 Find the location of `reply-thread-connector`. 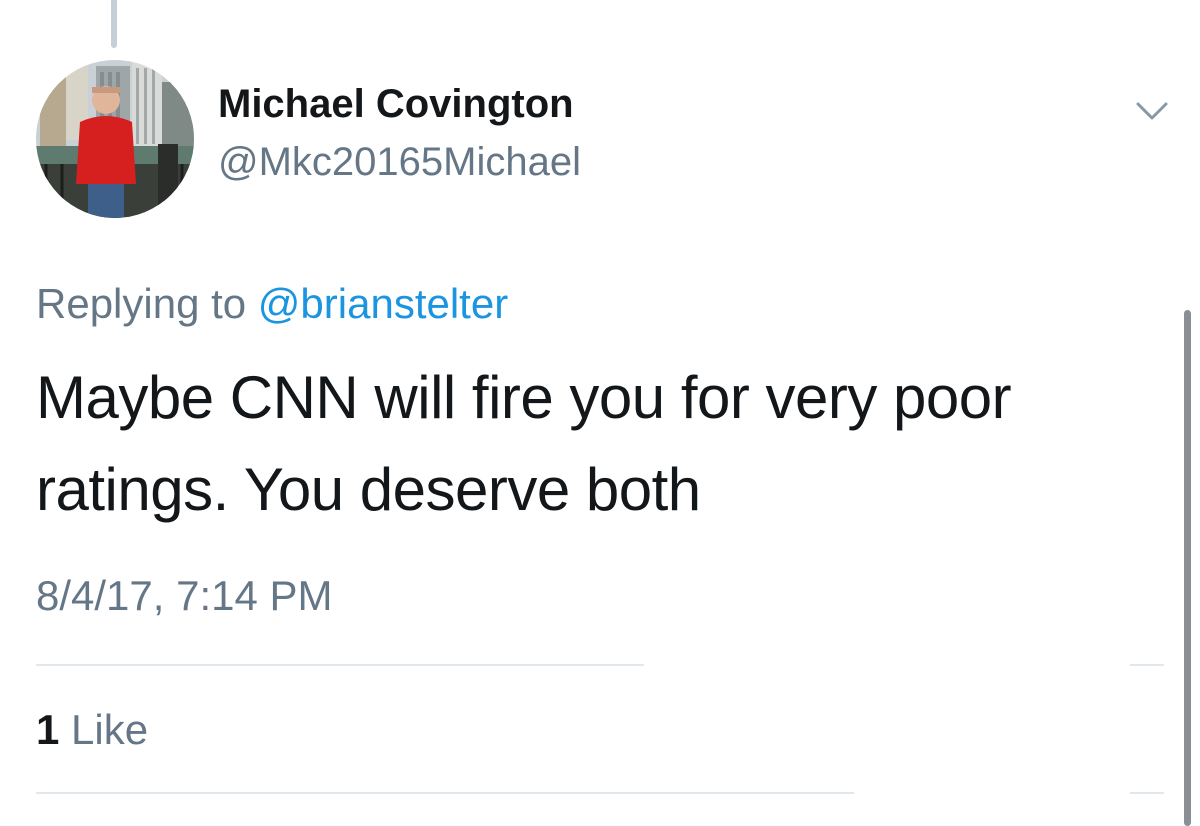

reply-thread-connector is located at coordinates (114, 24).